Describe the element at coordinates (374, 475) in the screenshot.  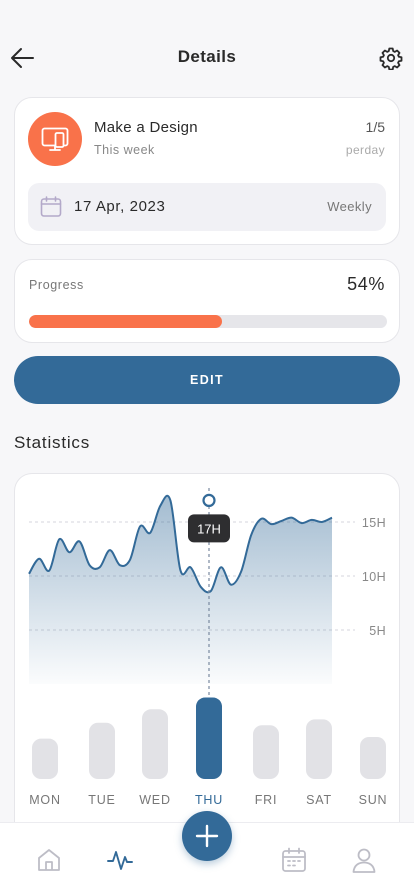
I see `y-tick-label: 20H` at that location.